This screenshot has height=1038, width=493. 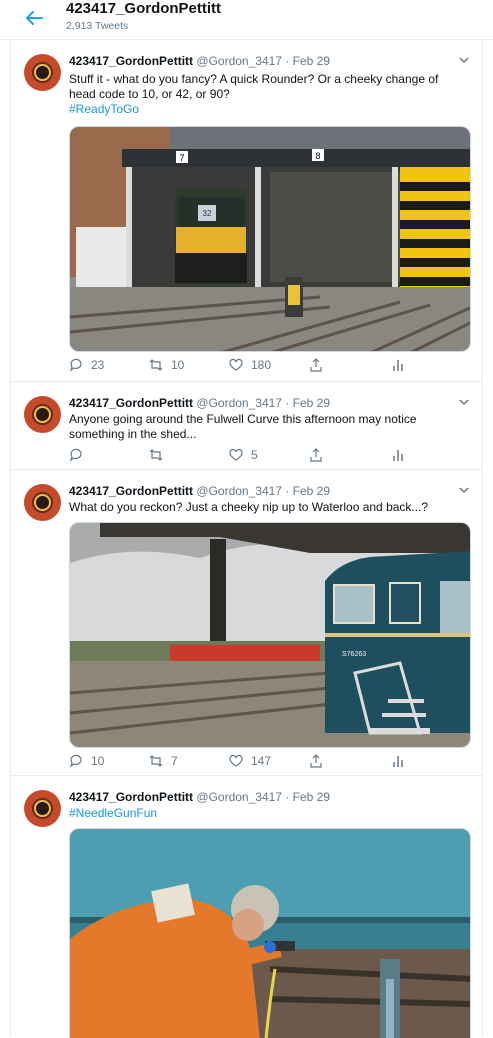 I want to click on reply-count: 23, so click(x=98, y=365).